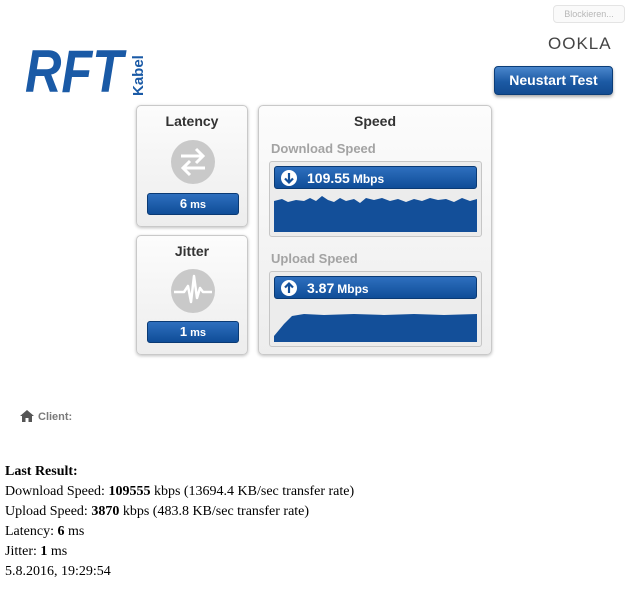 The image size is (634, 589). I want to click on rft-kabel-logo: RFT Kabel, so click(90, 71).